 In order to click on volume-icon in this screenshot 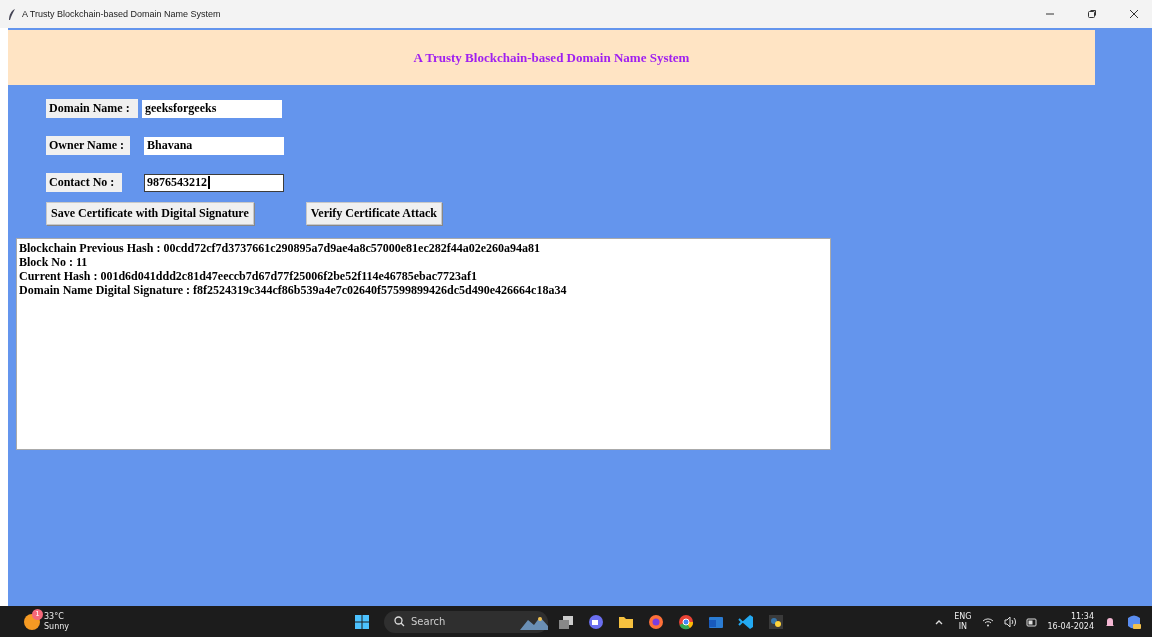, I will do `click(1009, 621)`.